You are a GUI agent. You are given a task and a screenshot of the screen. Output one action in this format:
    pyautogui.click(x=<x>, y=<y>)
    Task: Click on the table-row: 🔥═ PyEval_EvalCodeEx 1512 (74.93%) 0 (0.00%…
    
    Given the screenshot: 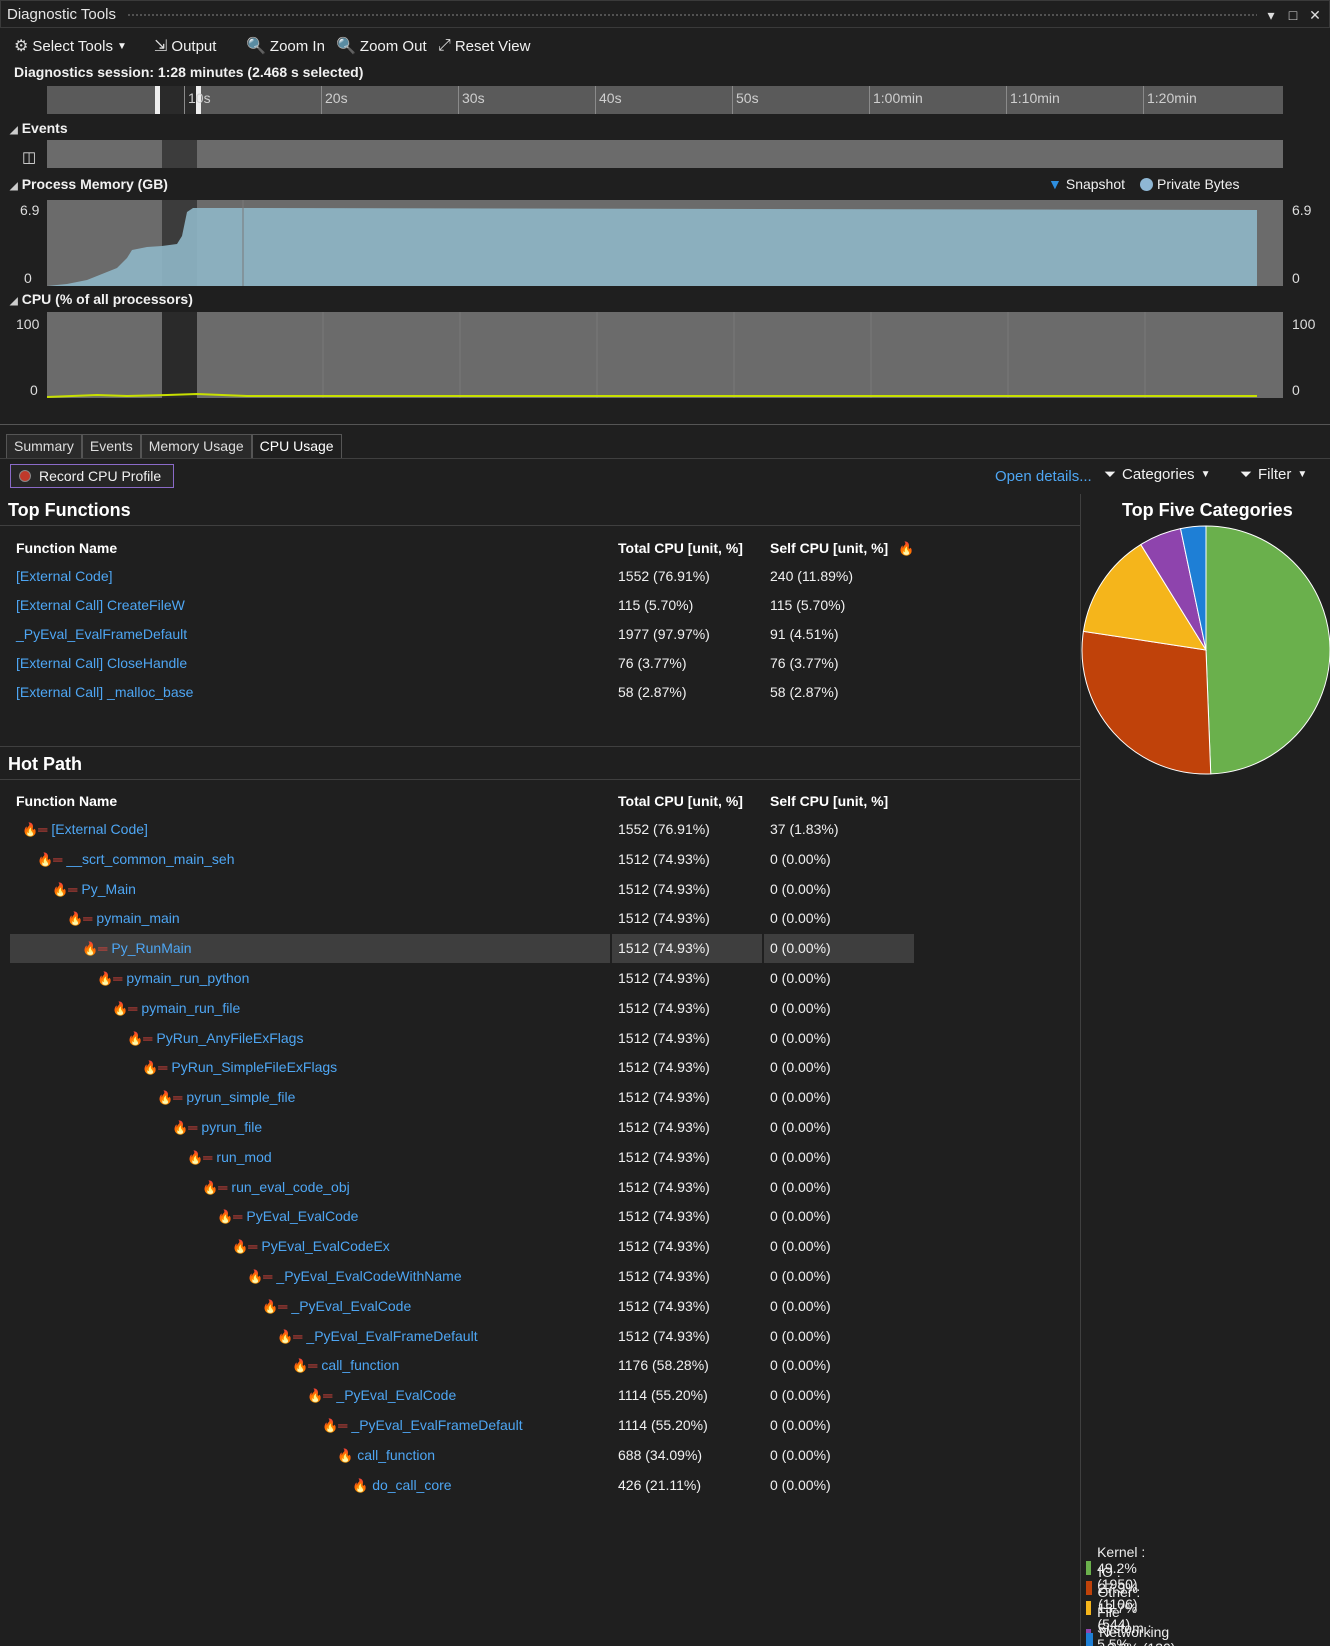 What is the action you would take?
    pyautogui.click(x=540, y=1246)
    